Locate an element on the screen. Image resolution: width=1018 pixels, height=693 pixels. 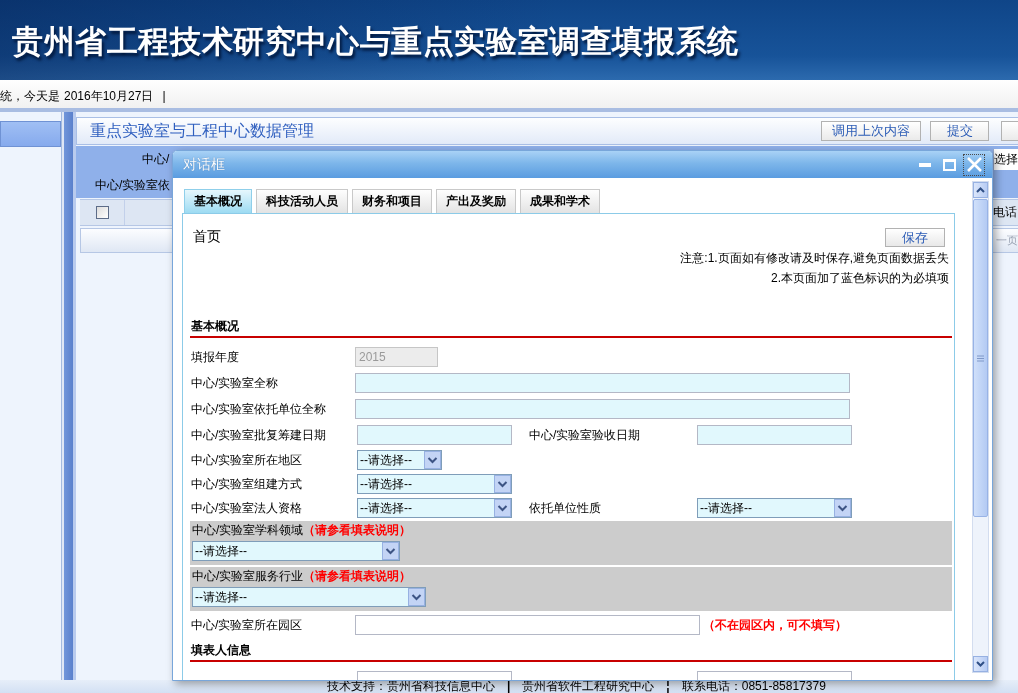
field-label: 依托单位性质 is located at coordinates (565, 508).